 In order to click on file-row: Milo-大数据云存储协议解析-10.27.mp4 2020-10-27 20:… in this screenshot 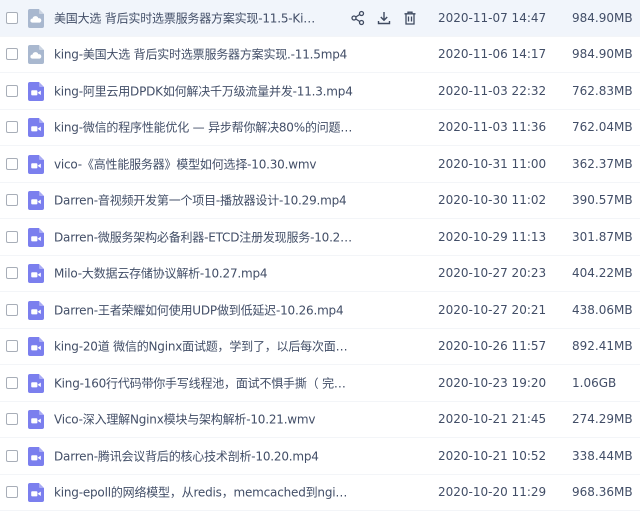, I will do `click(320, 274)`.